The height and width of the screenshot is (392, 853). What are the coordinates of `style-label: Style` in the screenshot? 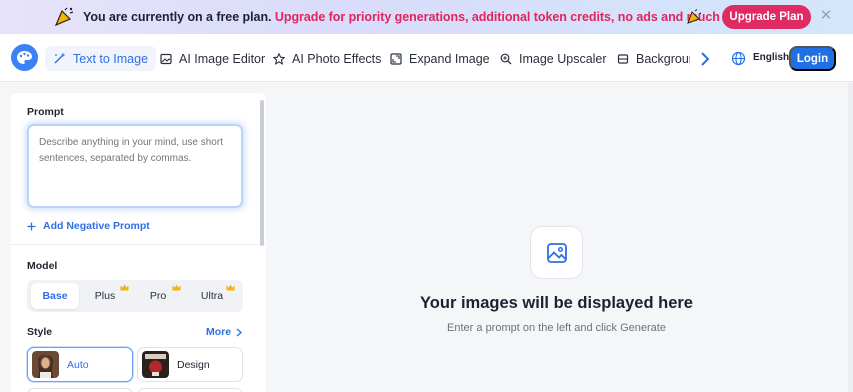 It's located at (40, 332).